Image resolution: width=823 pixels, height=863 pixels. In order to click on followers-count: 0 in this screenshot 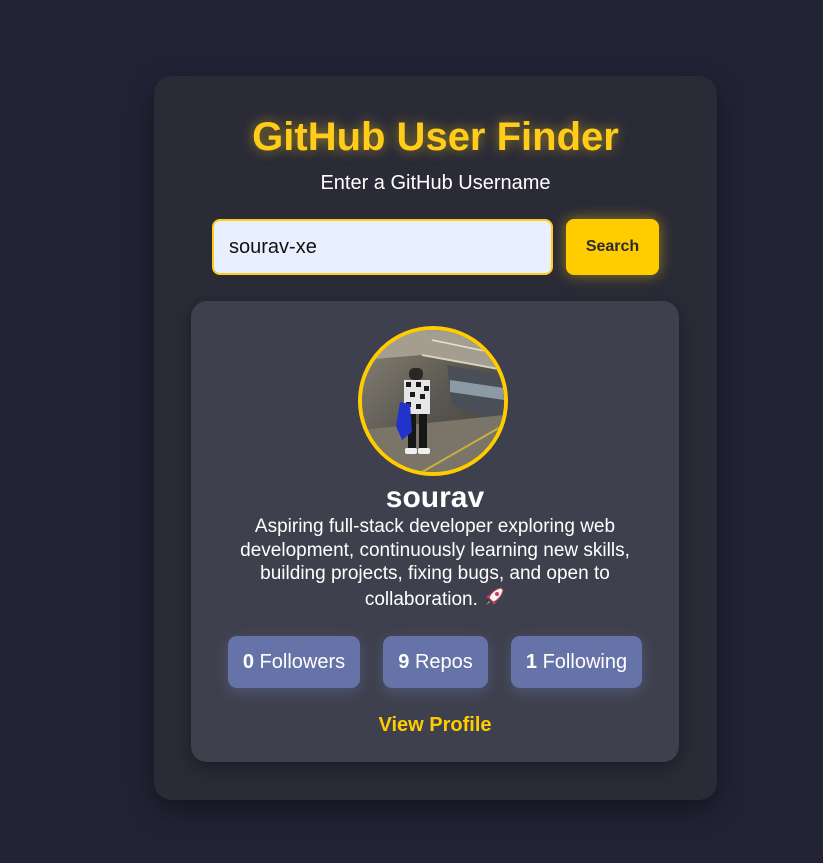, I will do `click(248, 662)`.